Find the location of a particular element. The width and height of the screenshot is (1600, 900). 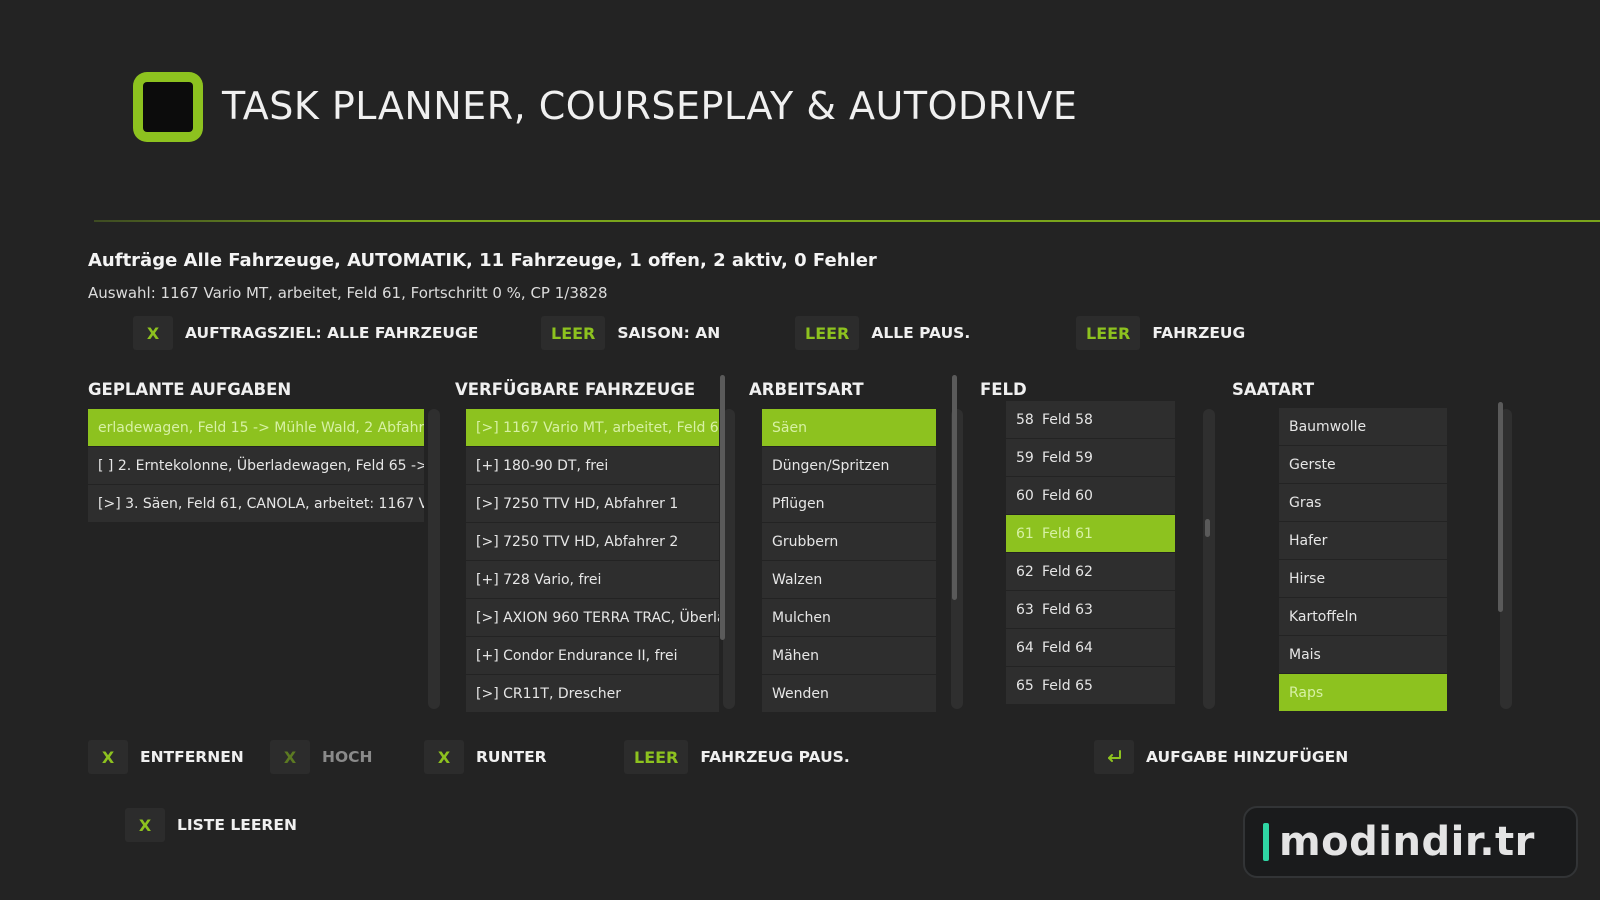

hint-label: ALLE PAUS. is located at coordinates (921, 333).